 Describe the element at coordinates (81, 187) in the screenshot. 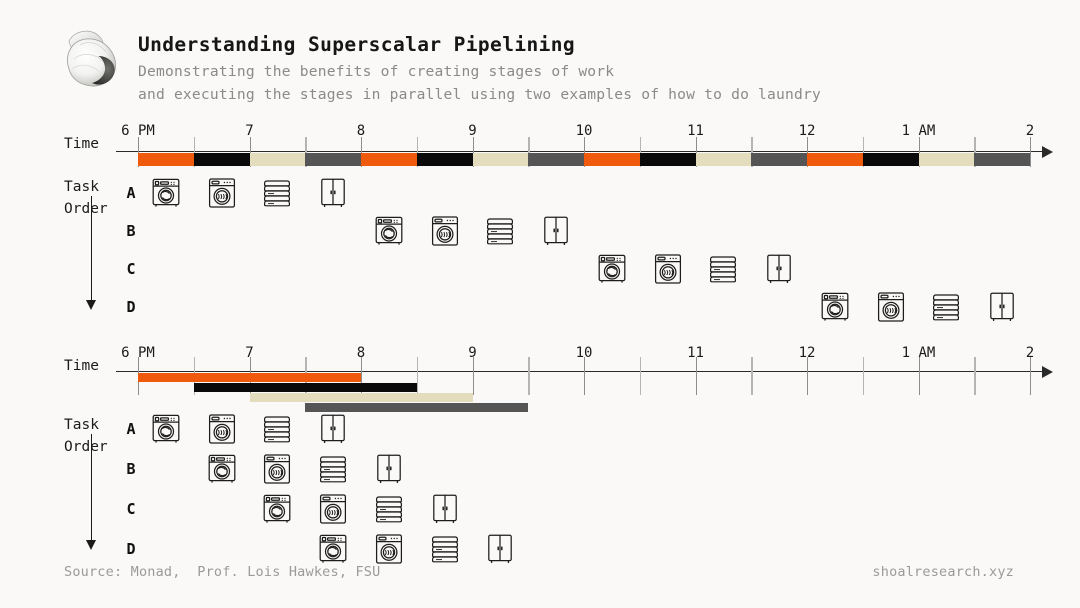

I see `task-order-line-1: Task` at that location.